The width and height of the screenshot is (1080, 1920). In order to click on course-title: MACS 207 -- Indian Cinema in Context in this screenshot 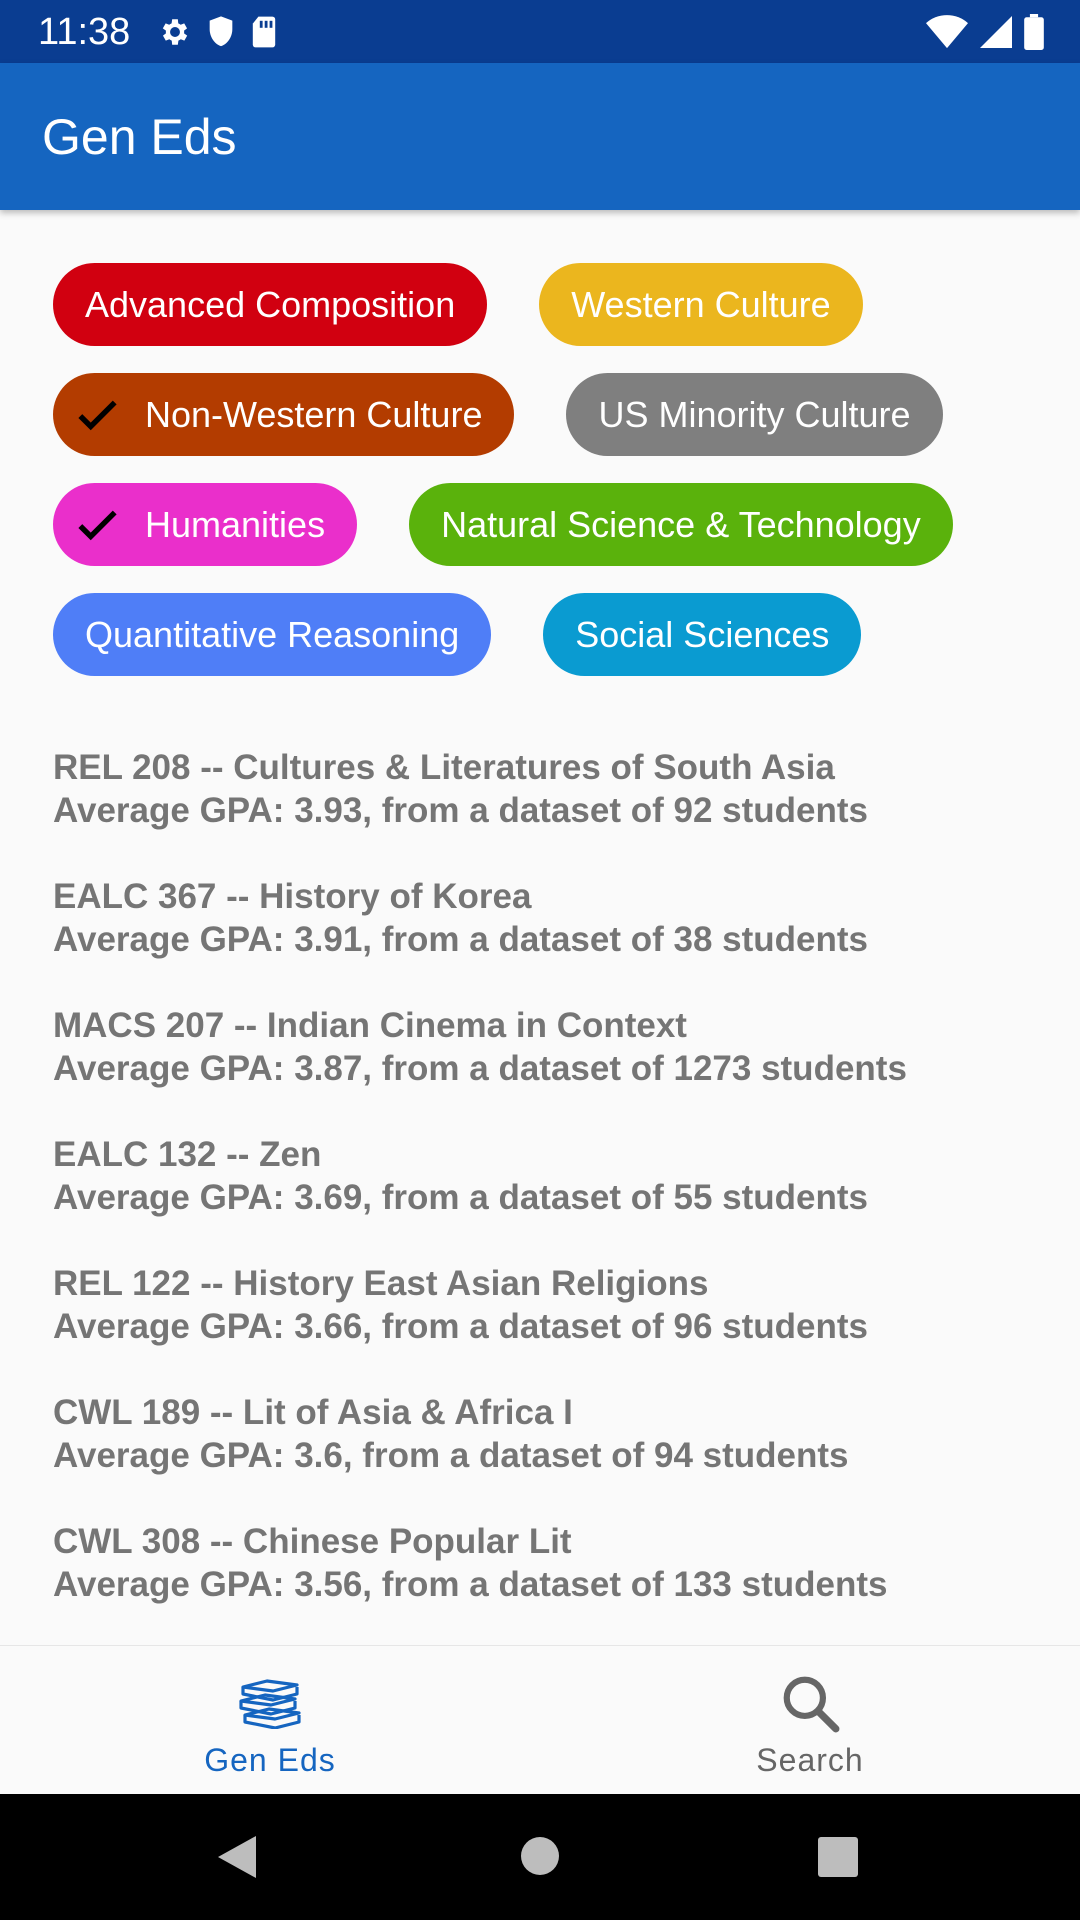, I will do `click(370, 1025)`.